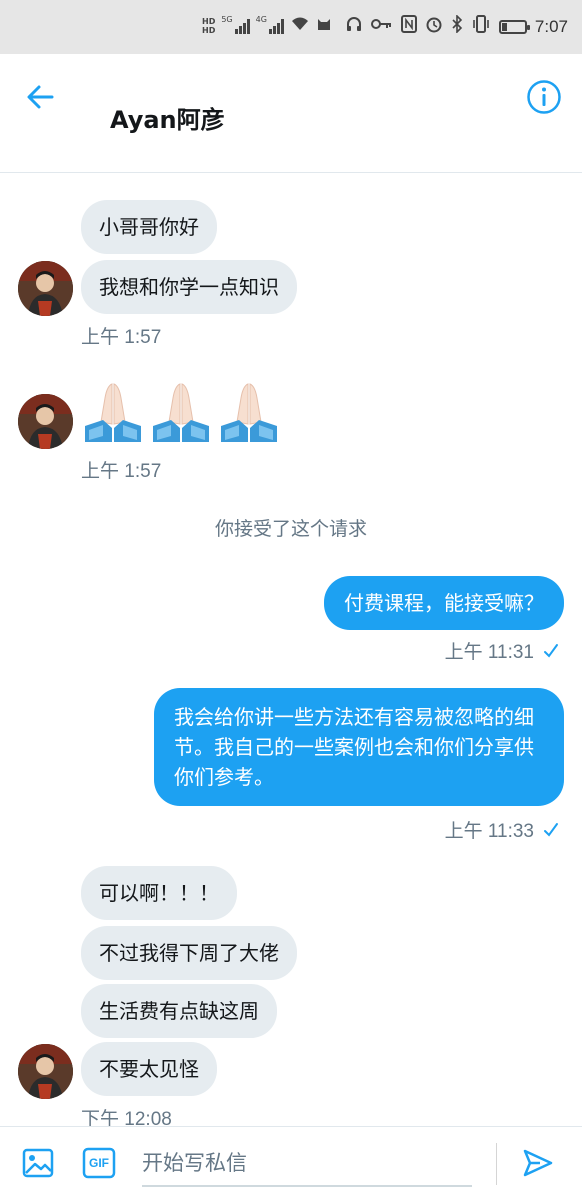 This screenshot has height=1200, width=582. I want to click on system-notice: 你接受了这个请求, so click(290, 529).